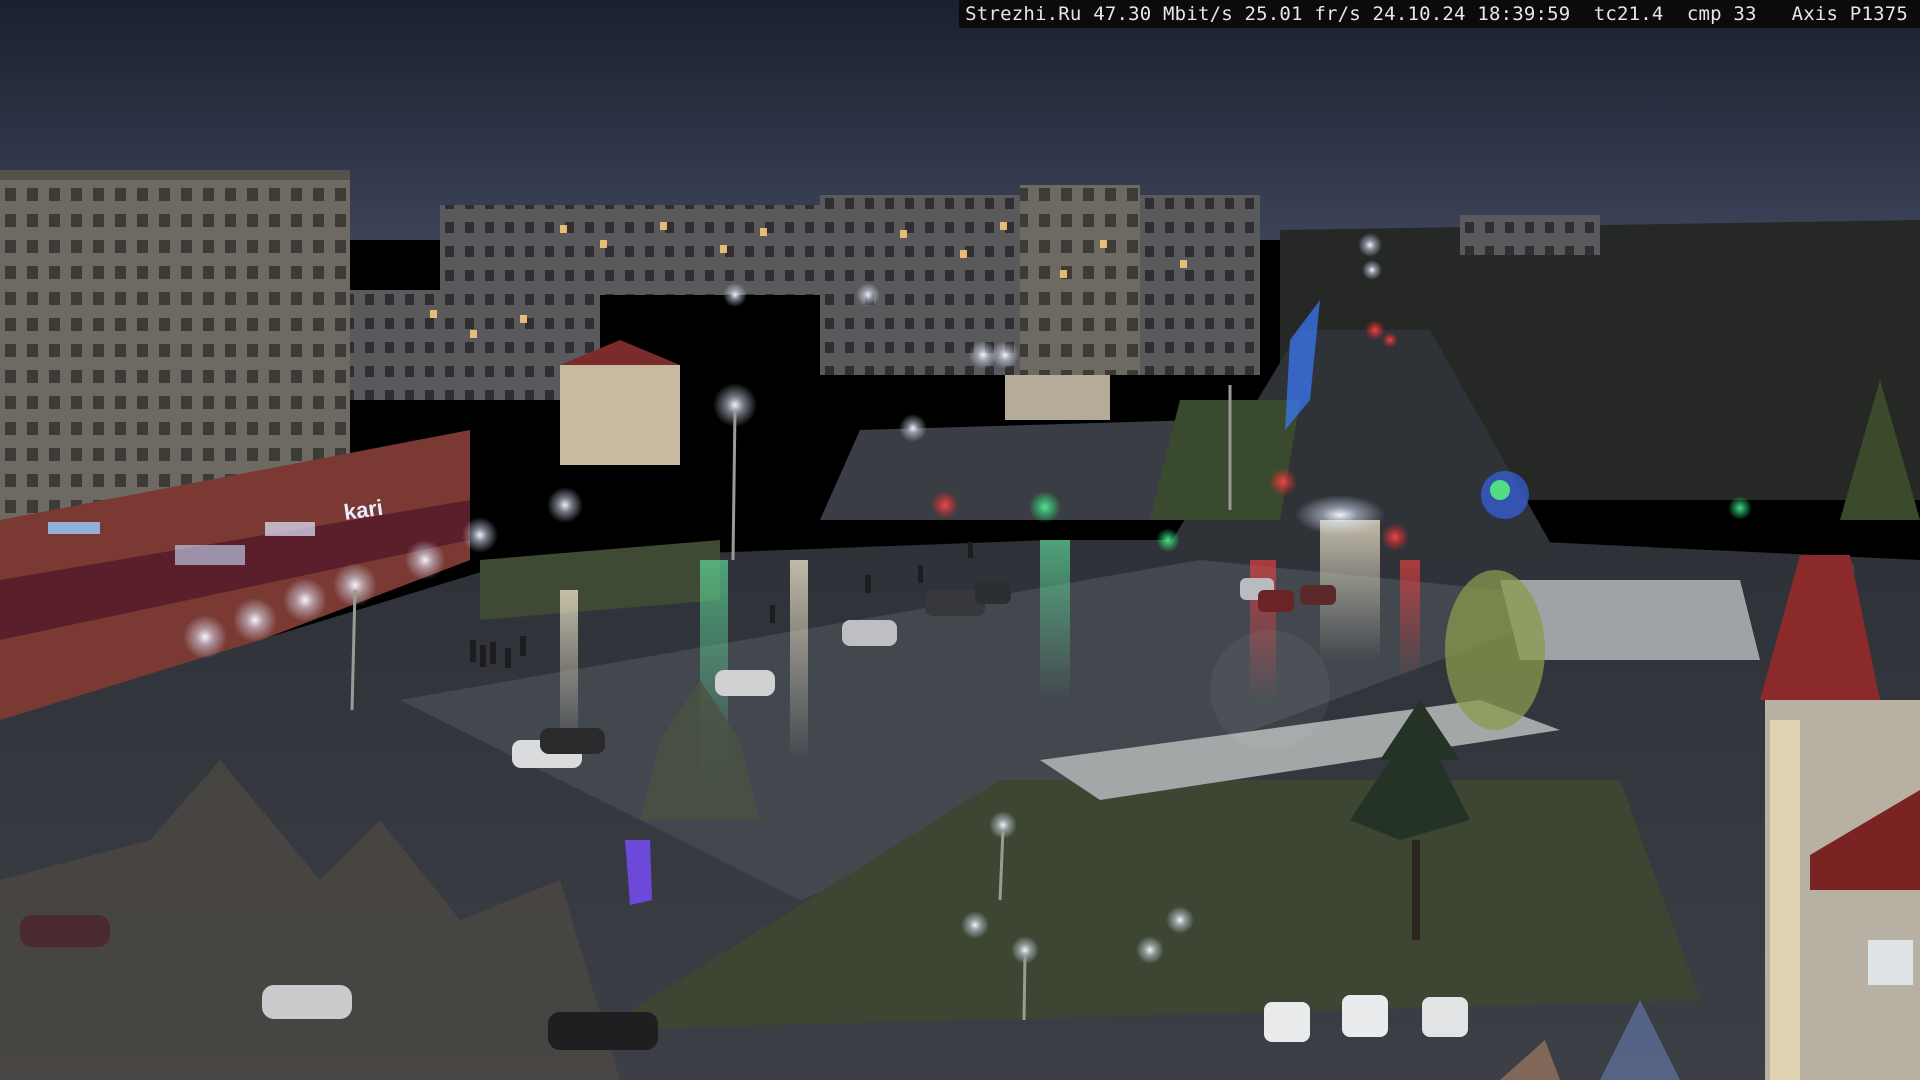 Image resolution: width=1920 pixels, height=1080 pixels. What do you see at coordinates (1023, 14) in the screenshot?
I see `overlay-site: Strezhi.Ru` at bounding box center [1023, 14].